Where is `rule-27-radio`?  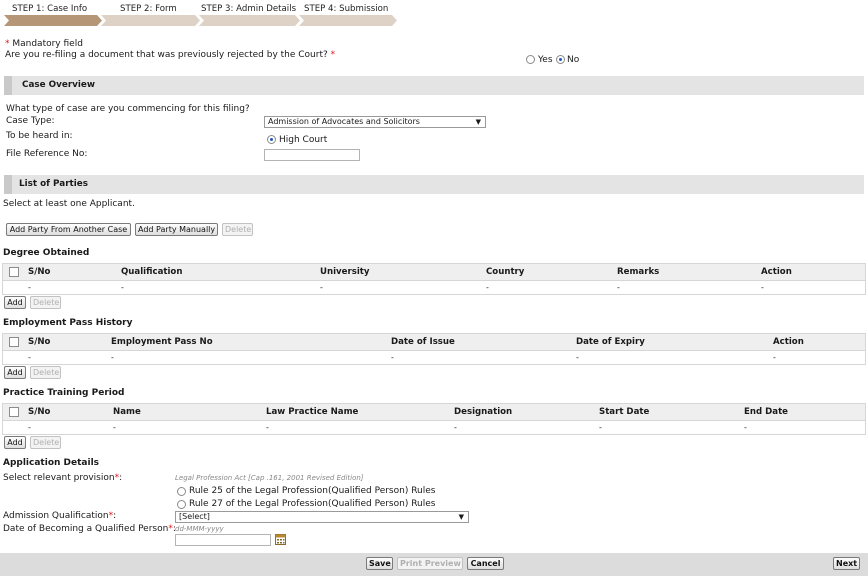 rule-27-radio is located at coordinates (181, 504).